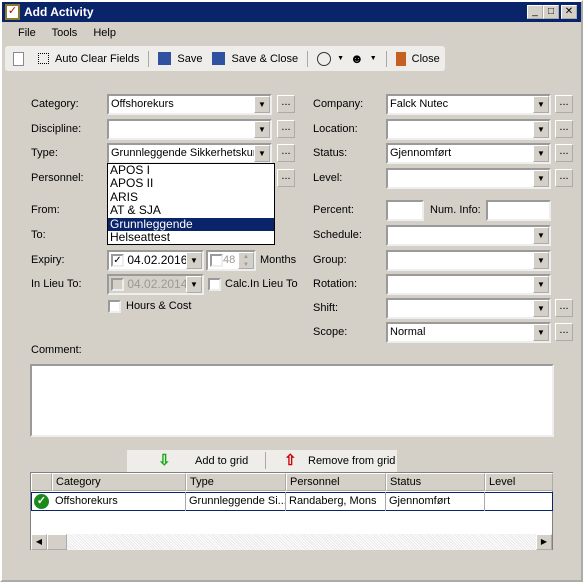 This screenshot has height=582, width=583. I want to click on group-label: Group:, so click(330, 260).